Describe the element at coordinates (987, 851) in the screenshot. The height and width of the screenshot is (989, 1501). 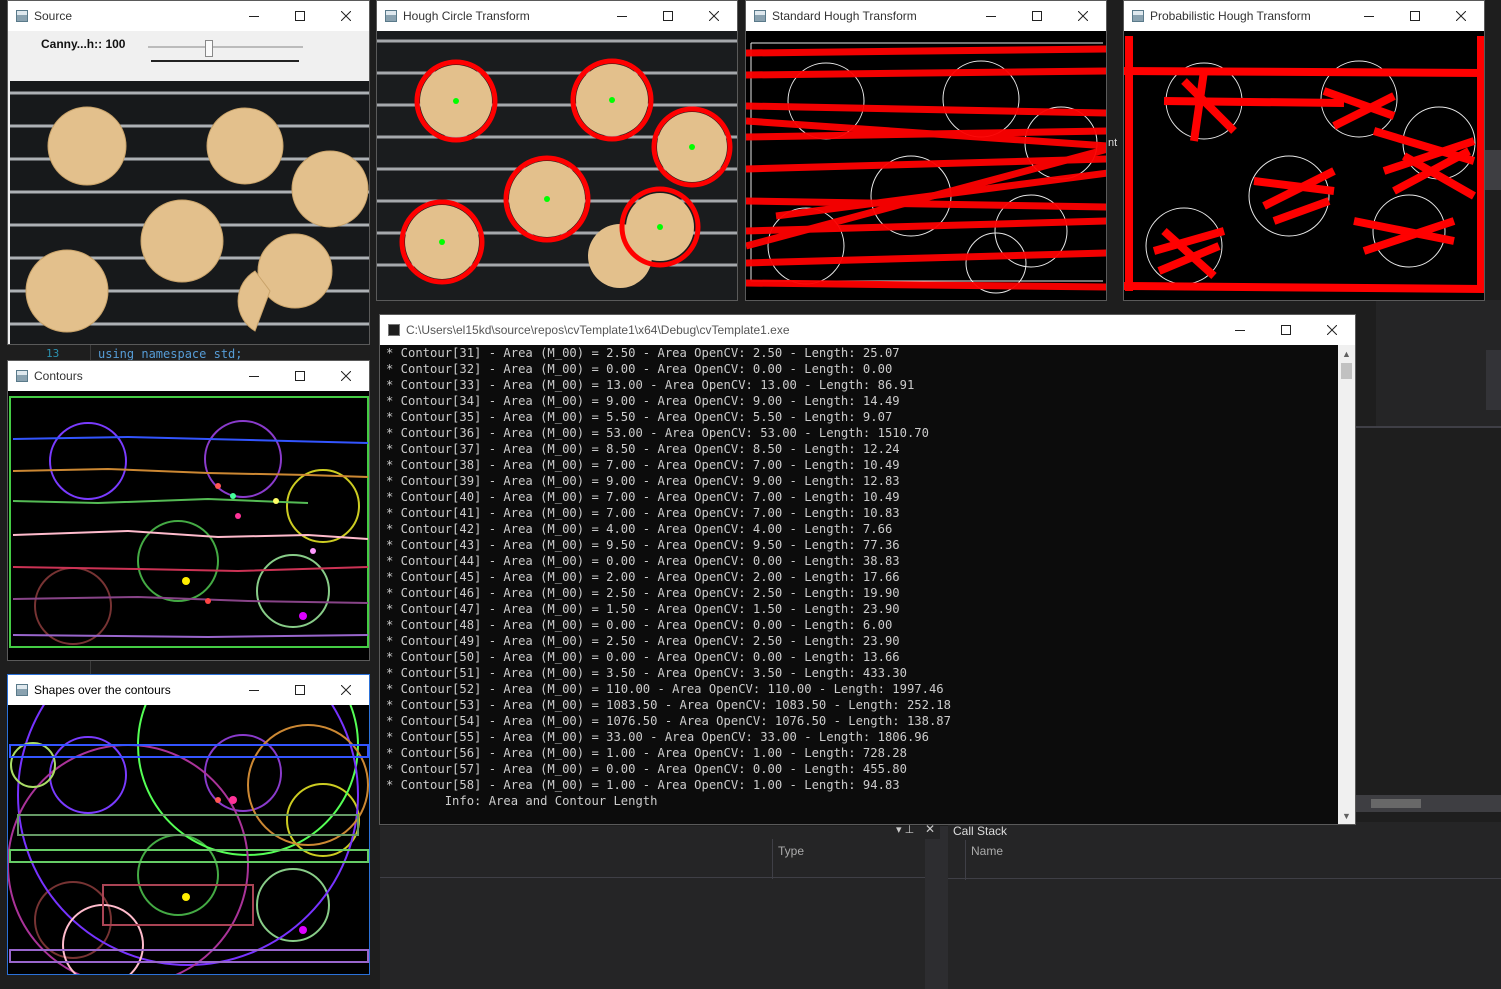
I see `name-column-header: Name` at that location.